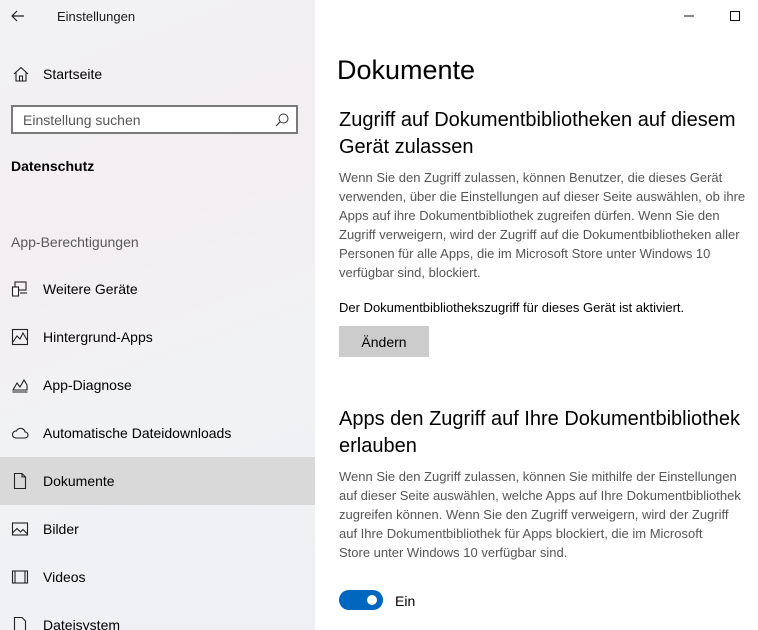 The image size is (758, 630). Describe the element at coordinates (90, 289) in the screenshot. I see `sidebar-item-label: Weitere Geräte` at that location.